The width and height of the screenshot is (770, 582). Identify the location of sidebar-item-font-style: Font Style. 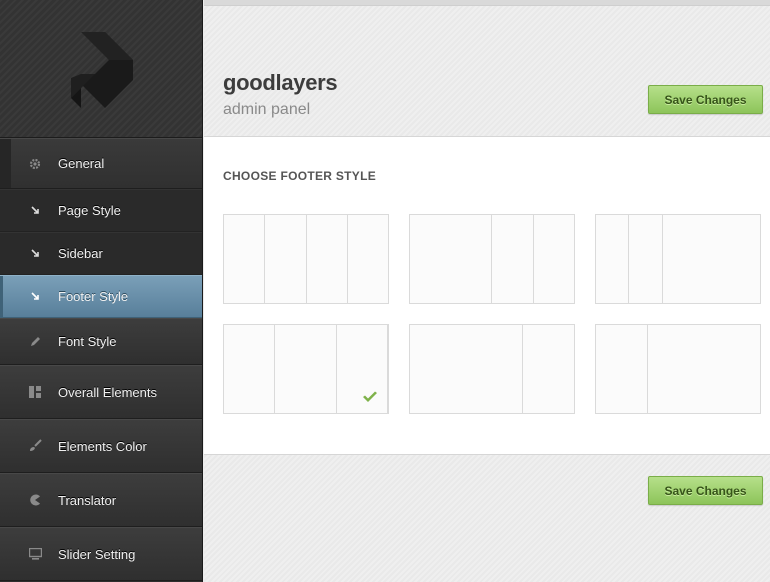
(101, 341).